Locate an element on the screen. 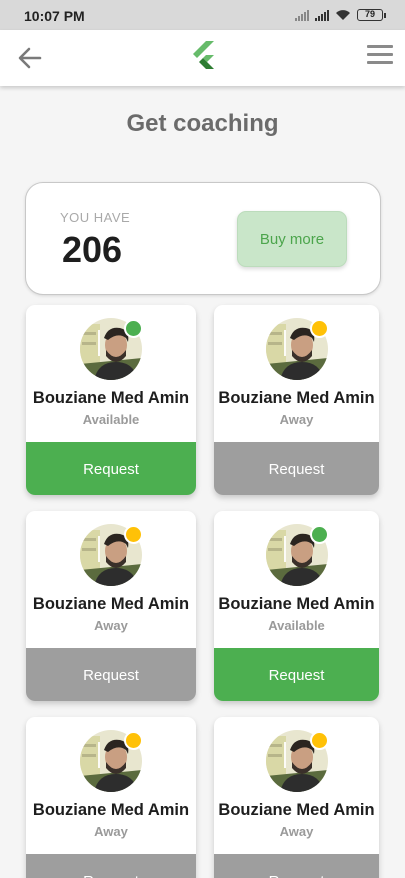  buy-more-button: Buy more is located at coordinates (292, 239).